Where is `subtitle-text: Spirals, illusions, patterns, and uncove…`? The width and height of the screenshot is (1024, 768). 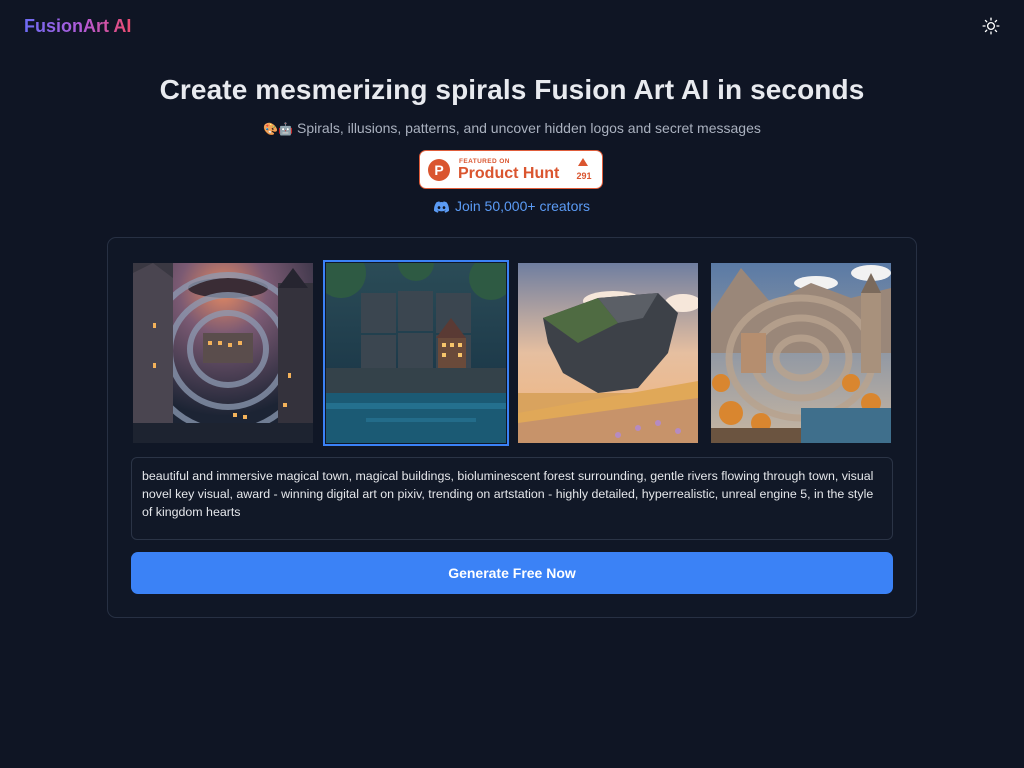 subtitle-text: Spirals, illusions, patterns, and uncove… is located at coordinates (529, 128).